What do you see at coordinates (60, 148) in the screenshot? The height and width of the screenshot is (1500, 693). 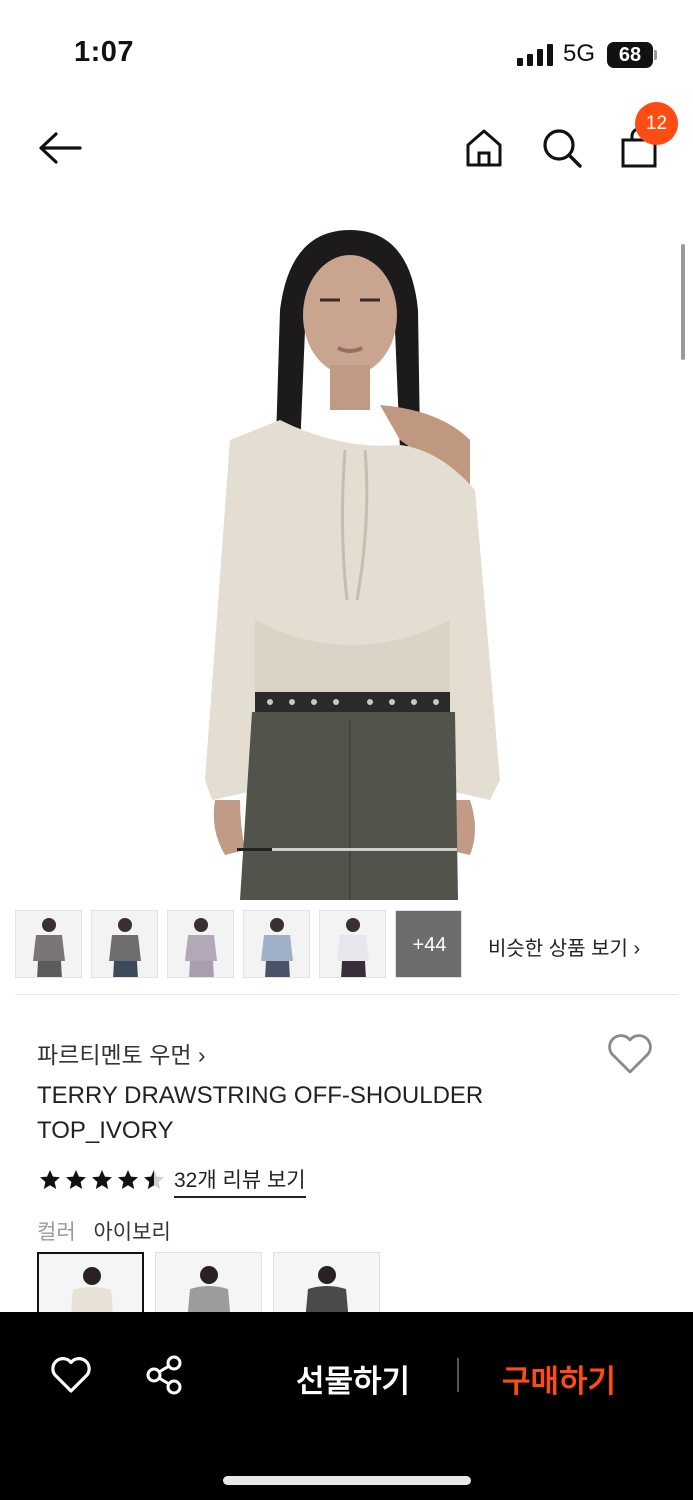 I see `back-arrow-icon` at bounding box center [60, 148].